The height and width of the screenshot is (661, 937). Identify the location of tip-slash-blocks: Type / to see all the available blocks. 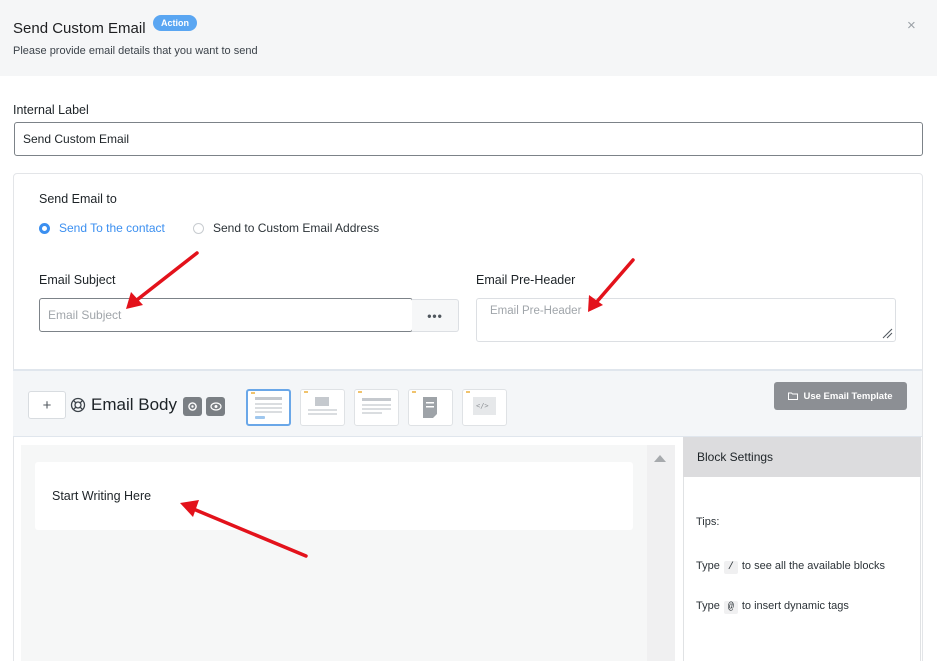
(790, 567).